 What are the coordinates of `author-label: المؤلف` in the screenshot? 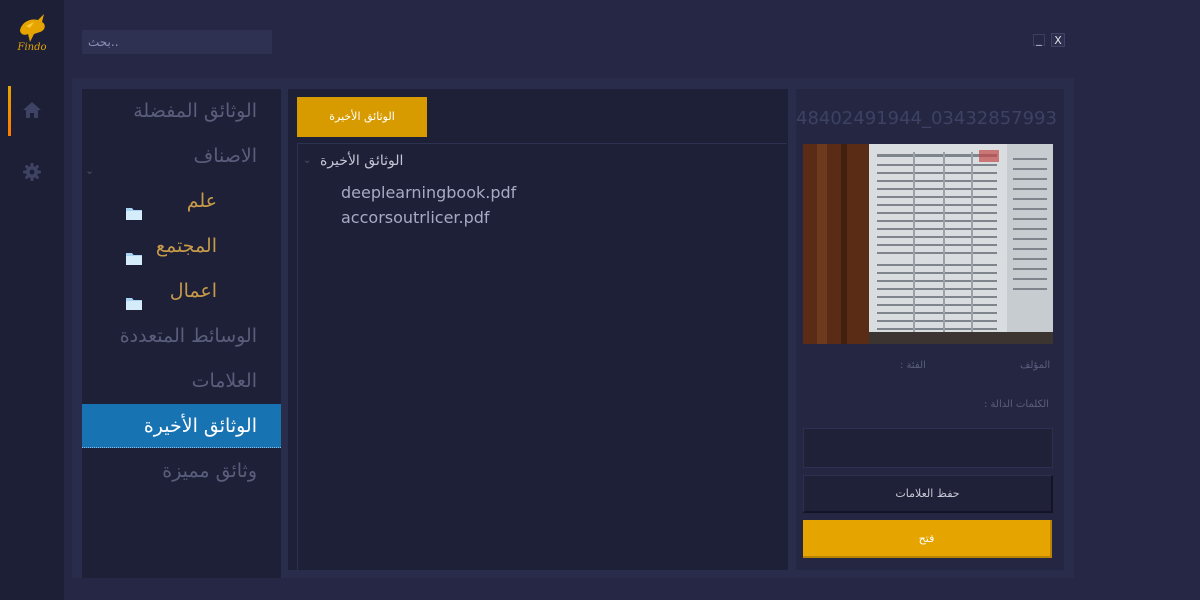 It's located at (1035, 365).